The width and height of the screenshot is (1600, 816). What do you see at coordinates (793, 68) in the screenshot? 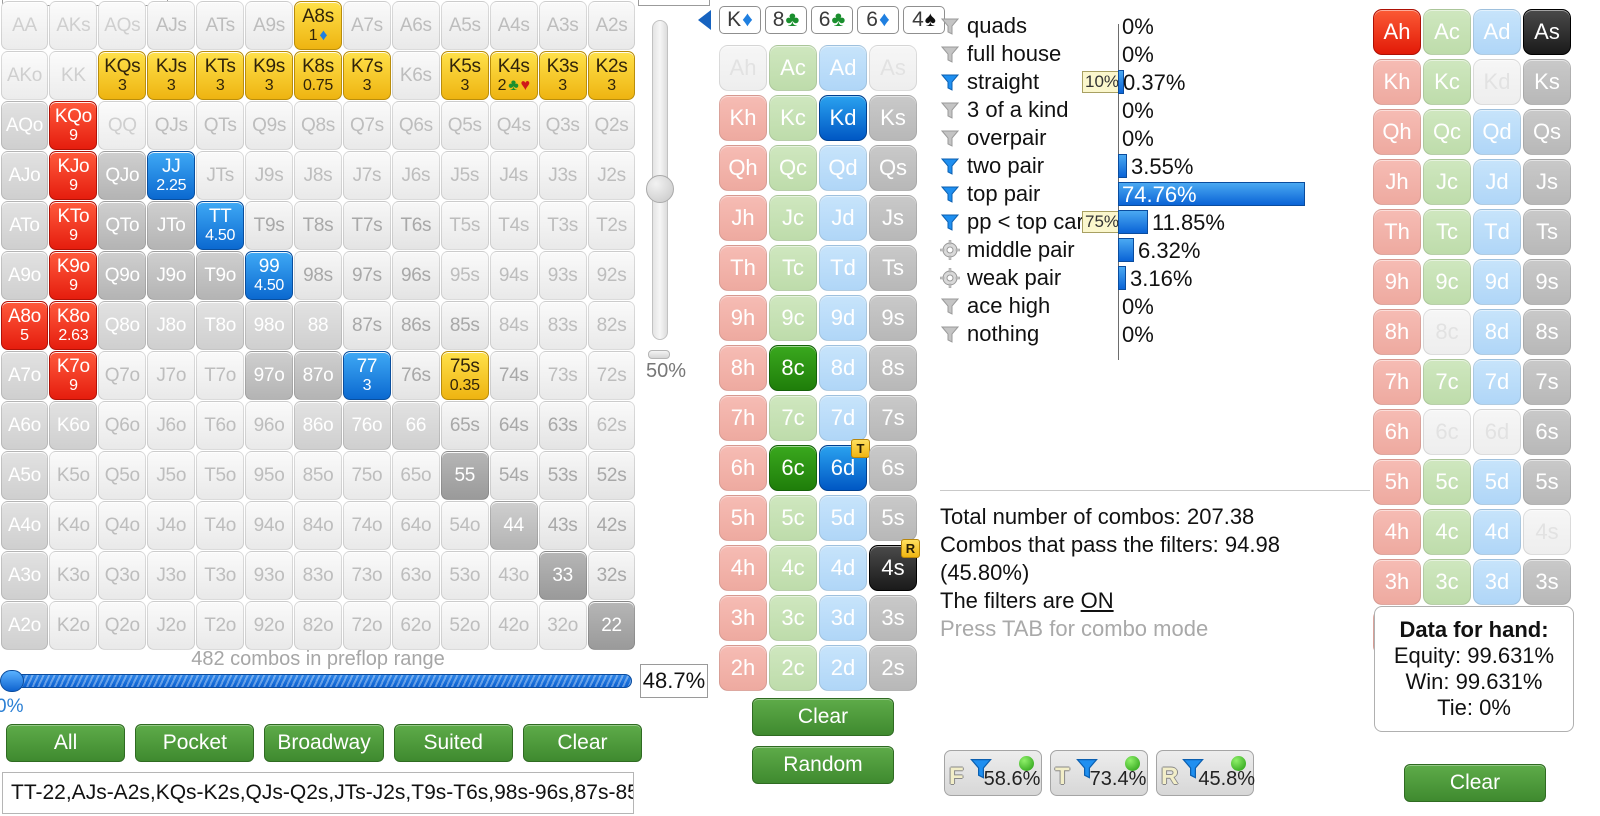
I see `board-card-Ac: Ac` at bounding box center [793, 68].